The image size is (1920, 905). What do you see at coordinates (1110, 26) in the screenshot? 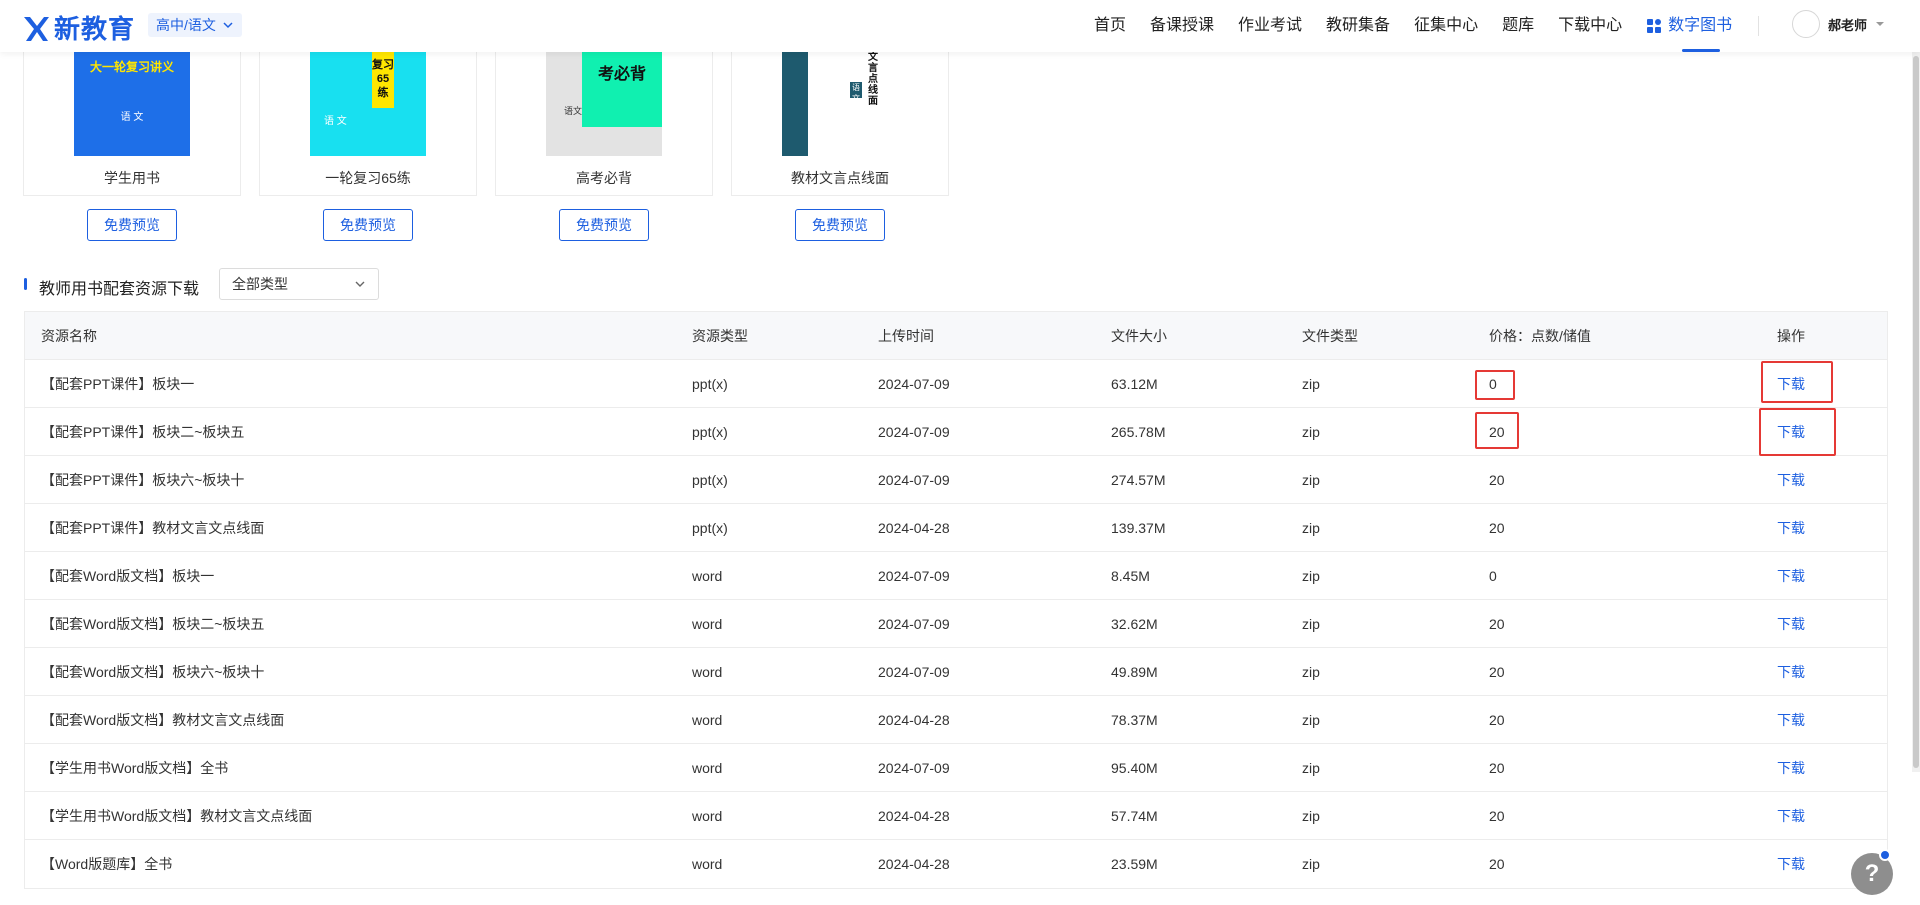
I see `nav-home: 首页` at bounding box center [1110, 26].